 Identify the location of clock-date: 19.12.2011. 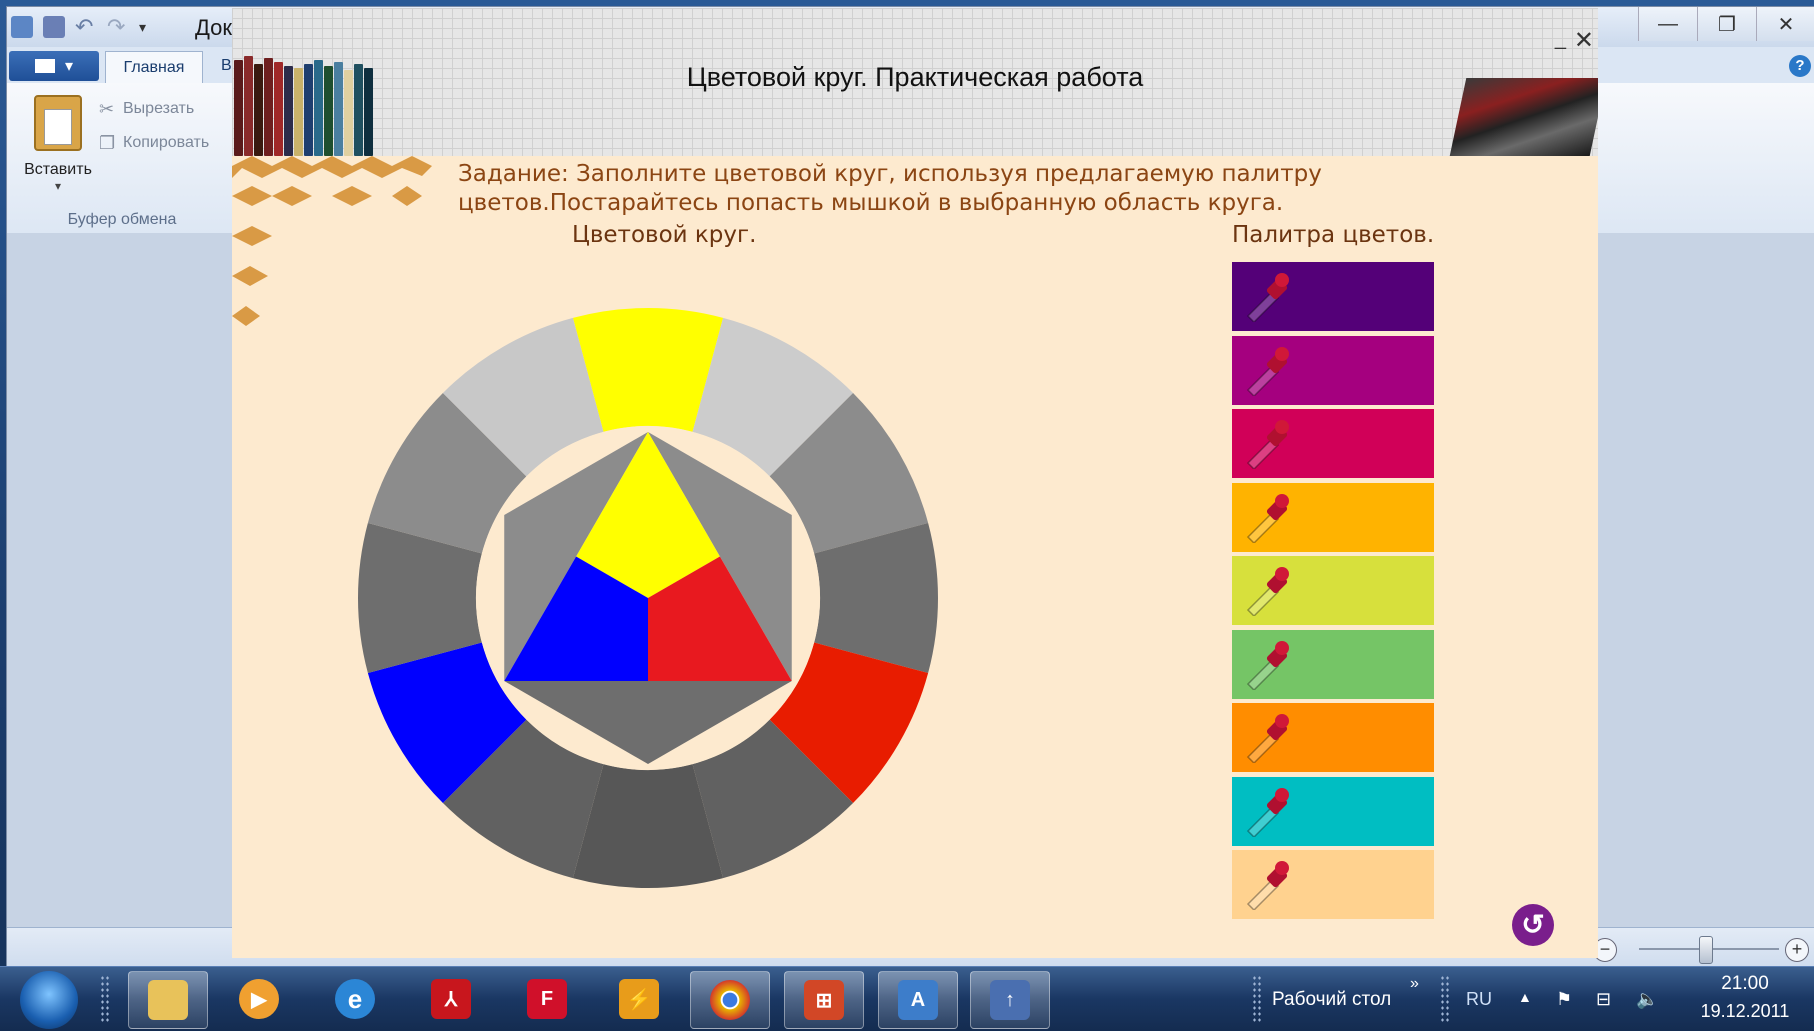
(1745, 1011).